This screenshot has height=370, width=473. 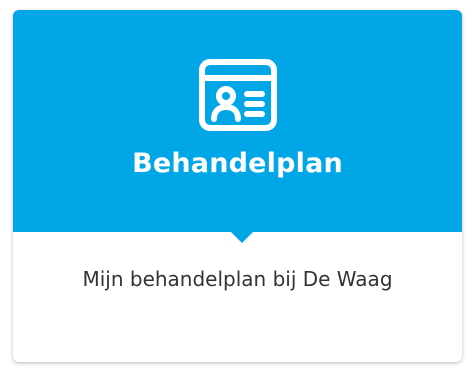 I want to click on card-title: Behandelplan, so click(x=237, y=163).